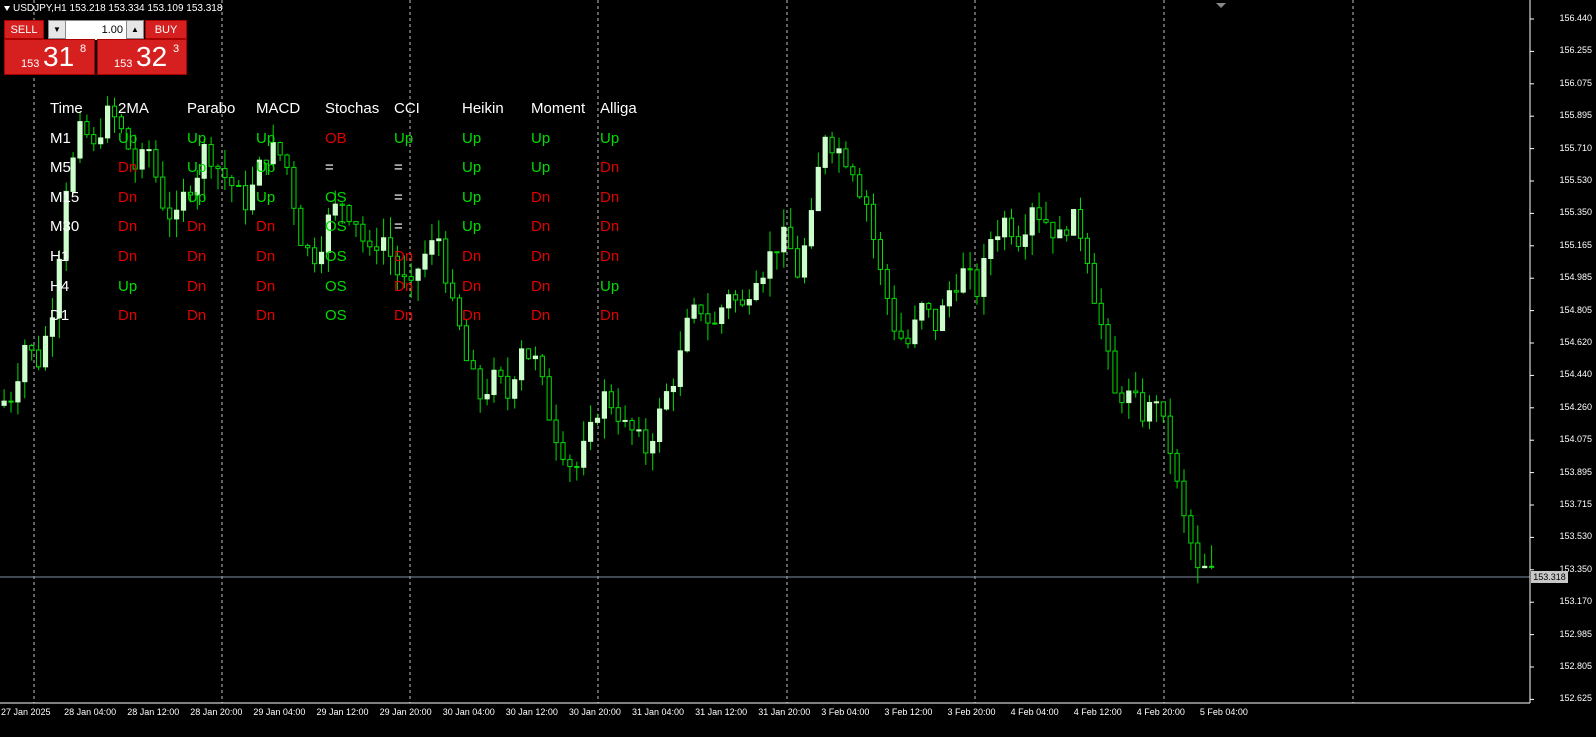  Describe the element at coordinates (1223, 712) in the screenshot. I see `time-label: 5 Feb 04:00` at that location.